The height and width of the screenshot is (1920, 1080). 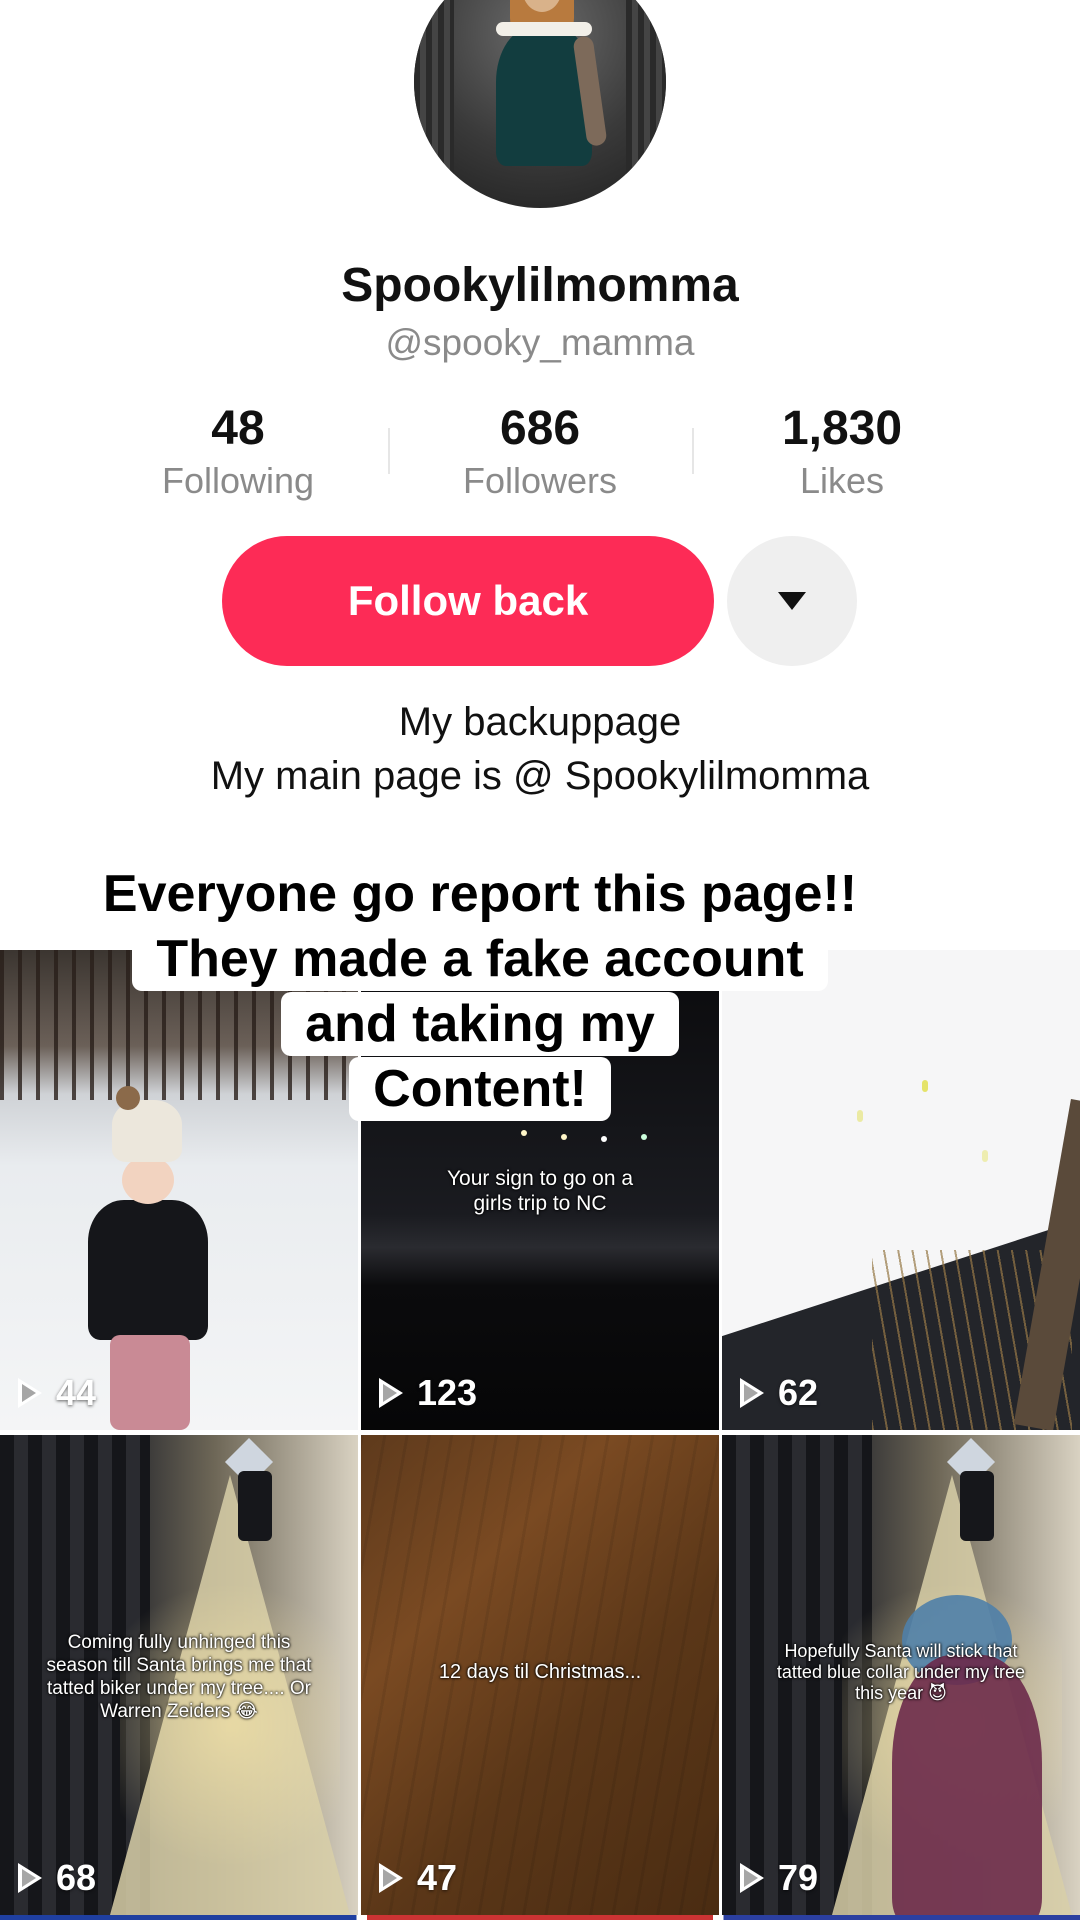 What do you see at coordinates (480, 894) in the screenshot?
I see `overlay-text: Everyone go report this page!!` at bounding box center [480, 894].